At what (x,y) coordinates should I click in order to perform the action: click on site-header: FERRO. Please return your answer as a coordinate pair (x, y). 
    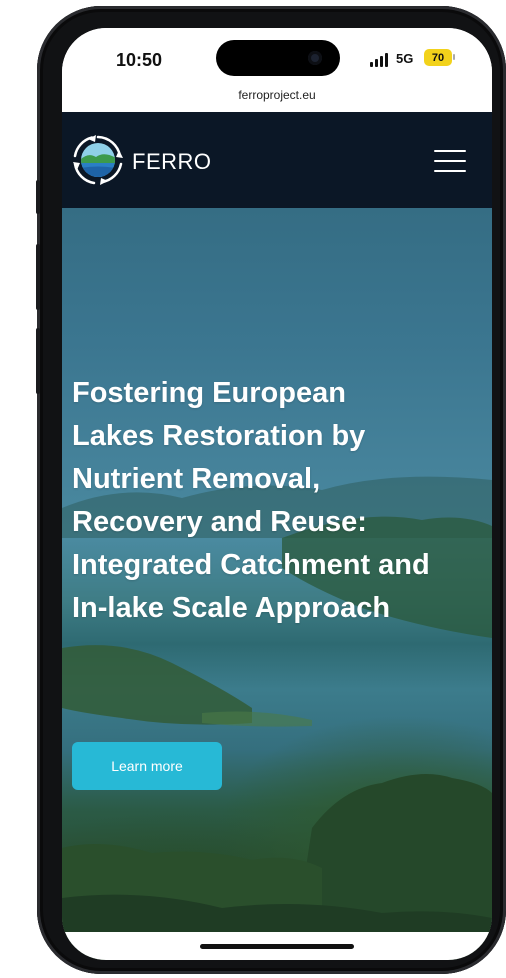
    Looking at the image, I should click on (277, 160).